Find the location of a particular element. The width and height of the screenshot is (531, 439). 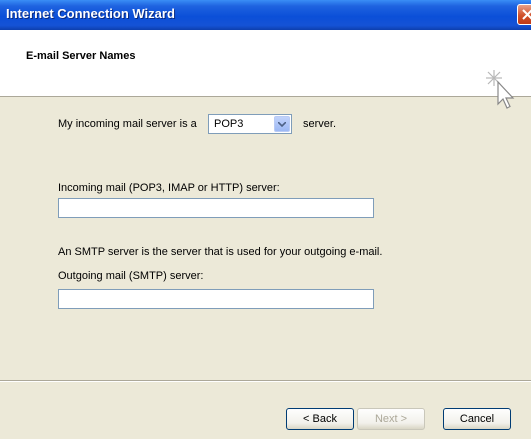

incoming-server-type-suffix: server. is located at coordinates (320, 124).